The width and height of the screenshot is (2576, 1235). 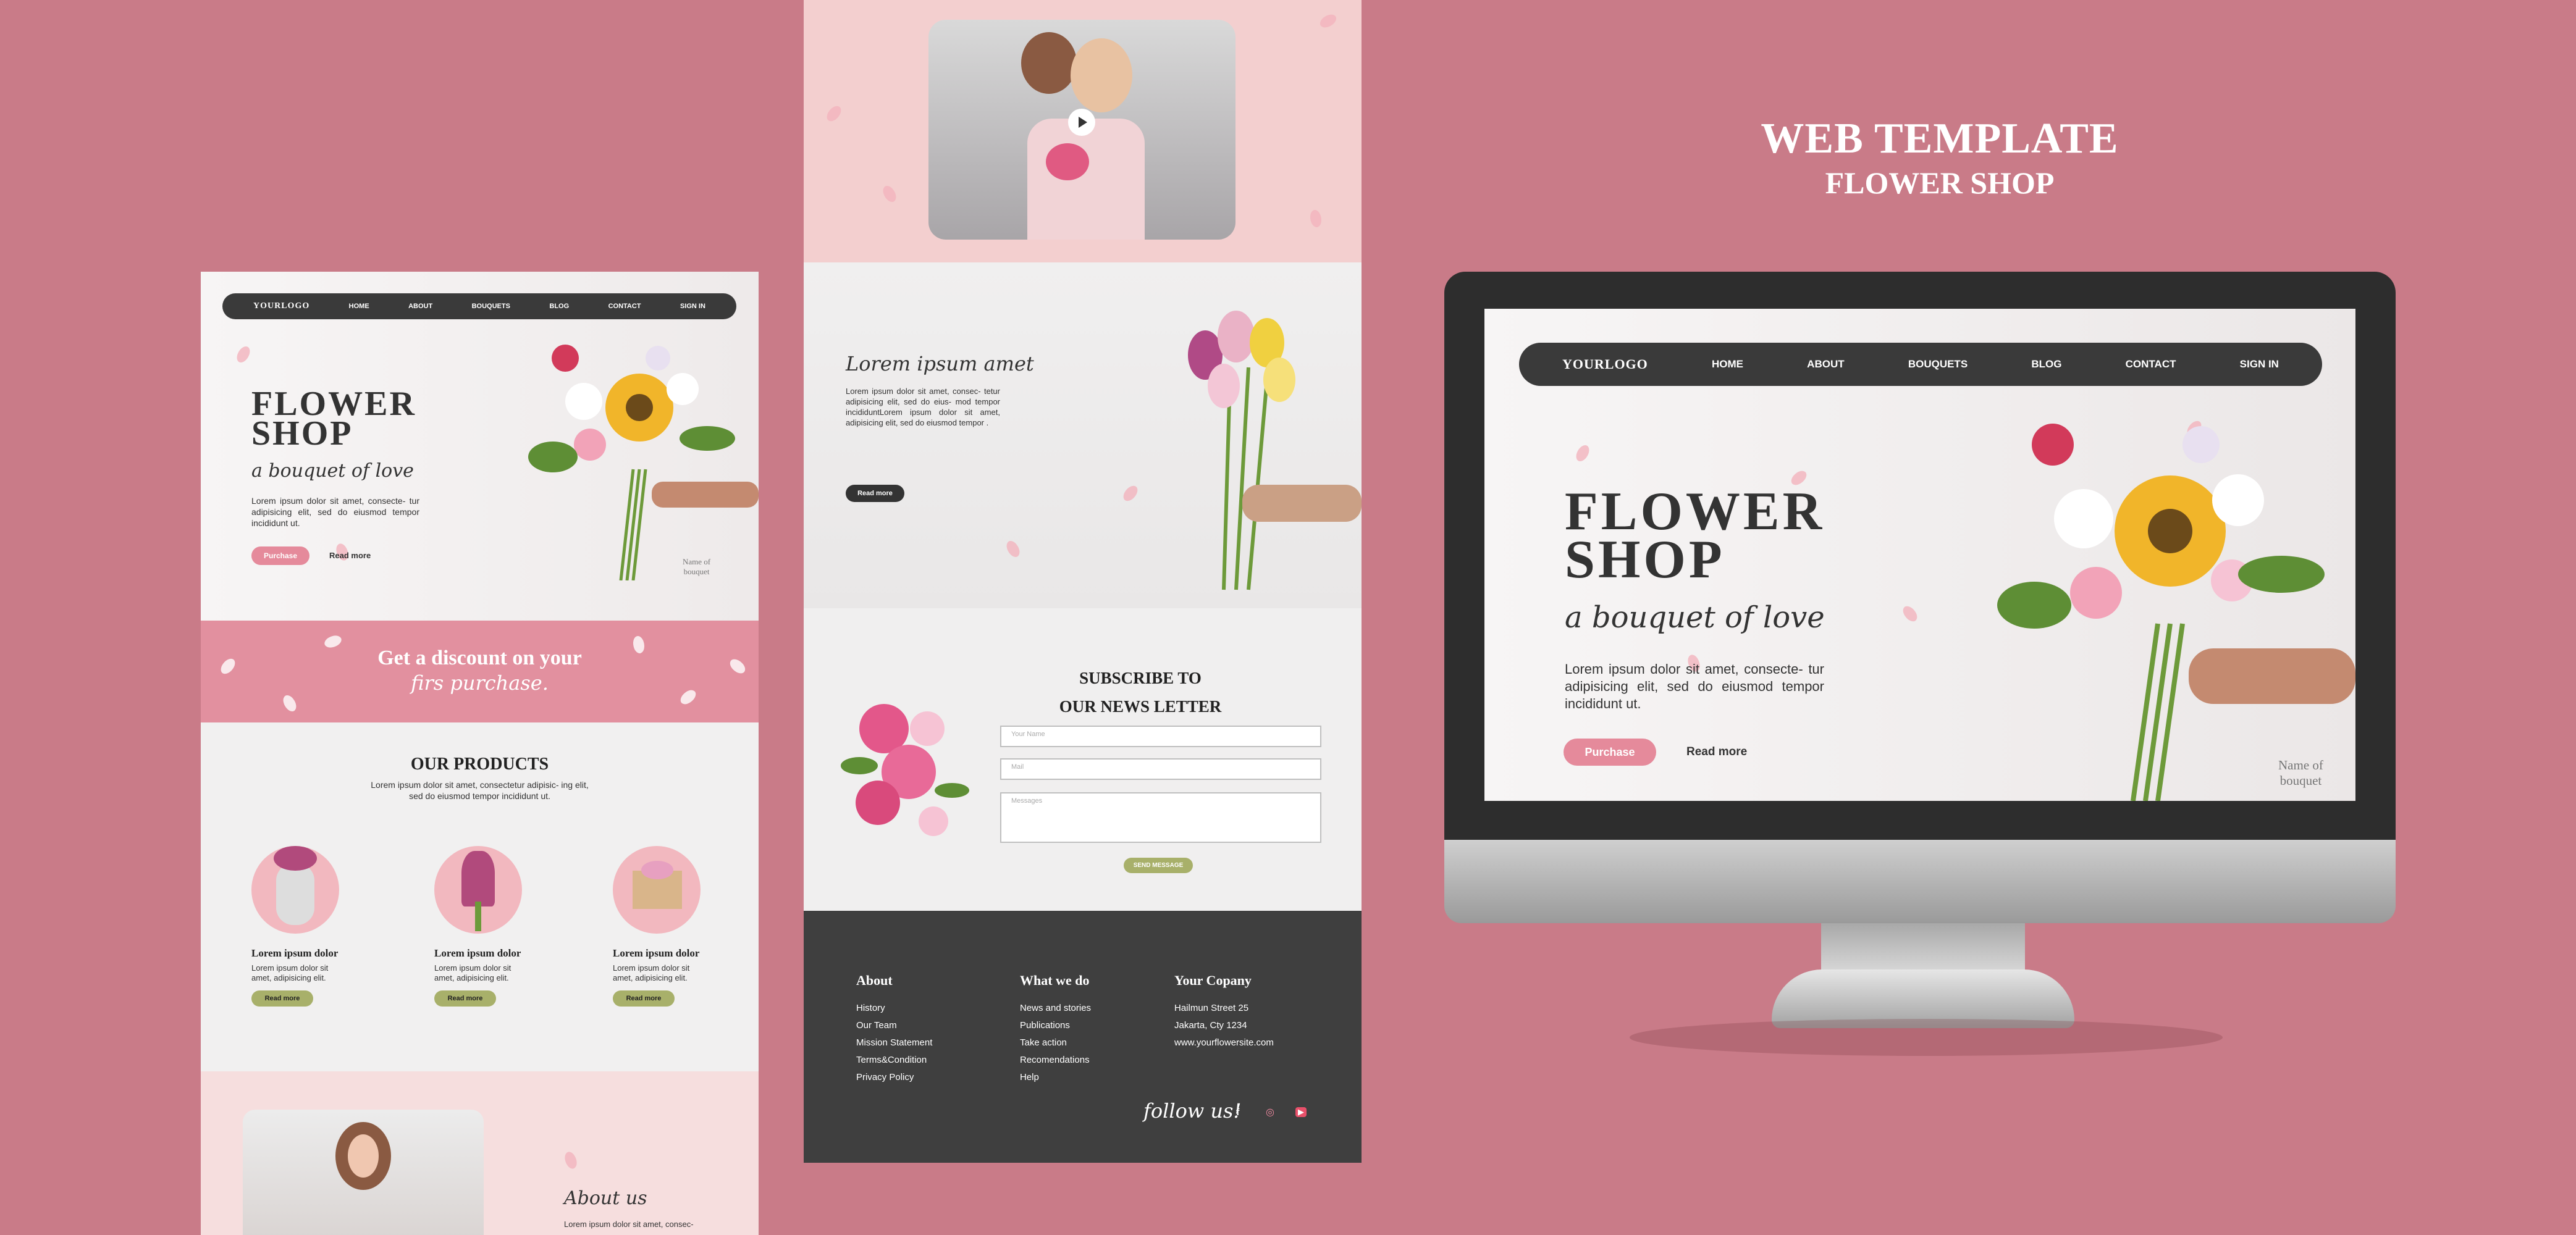 What do you see at coordinates (905, 770) in the screenshot?
I see `roses-image` at bounding box center [905, 770].